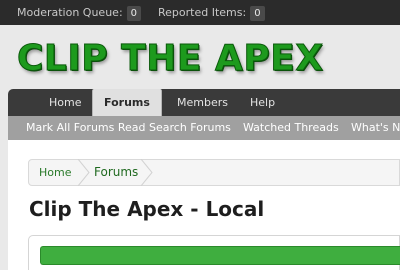  What do you see at coordinates (70, 12) in the screenshot?
I see `moderation-queue-label: Moderation Queue:` at bounding box center [70, 12].